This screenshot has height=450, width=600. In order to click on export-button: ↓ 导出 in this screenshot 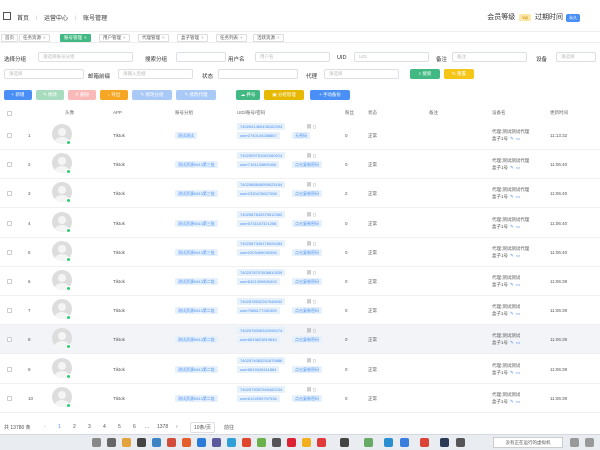, I will do `click(114, 95)`.